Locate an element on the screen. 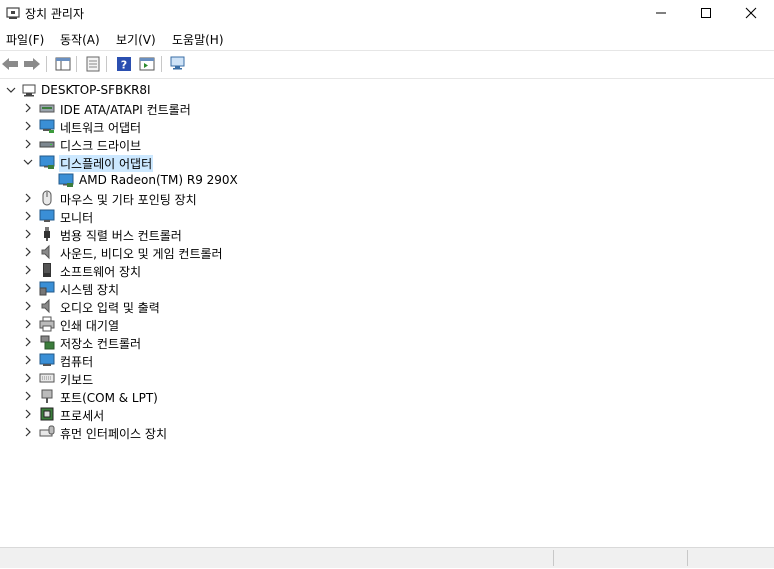 The height and width of the screenshot is (569, 774). network-adapter-icon is located at coordinates (47, 126).